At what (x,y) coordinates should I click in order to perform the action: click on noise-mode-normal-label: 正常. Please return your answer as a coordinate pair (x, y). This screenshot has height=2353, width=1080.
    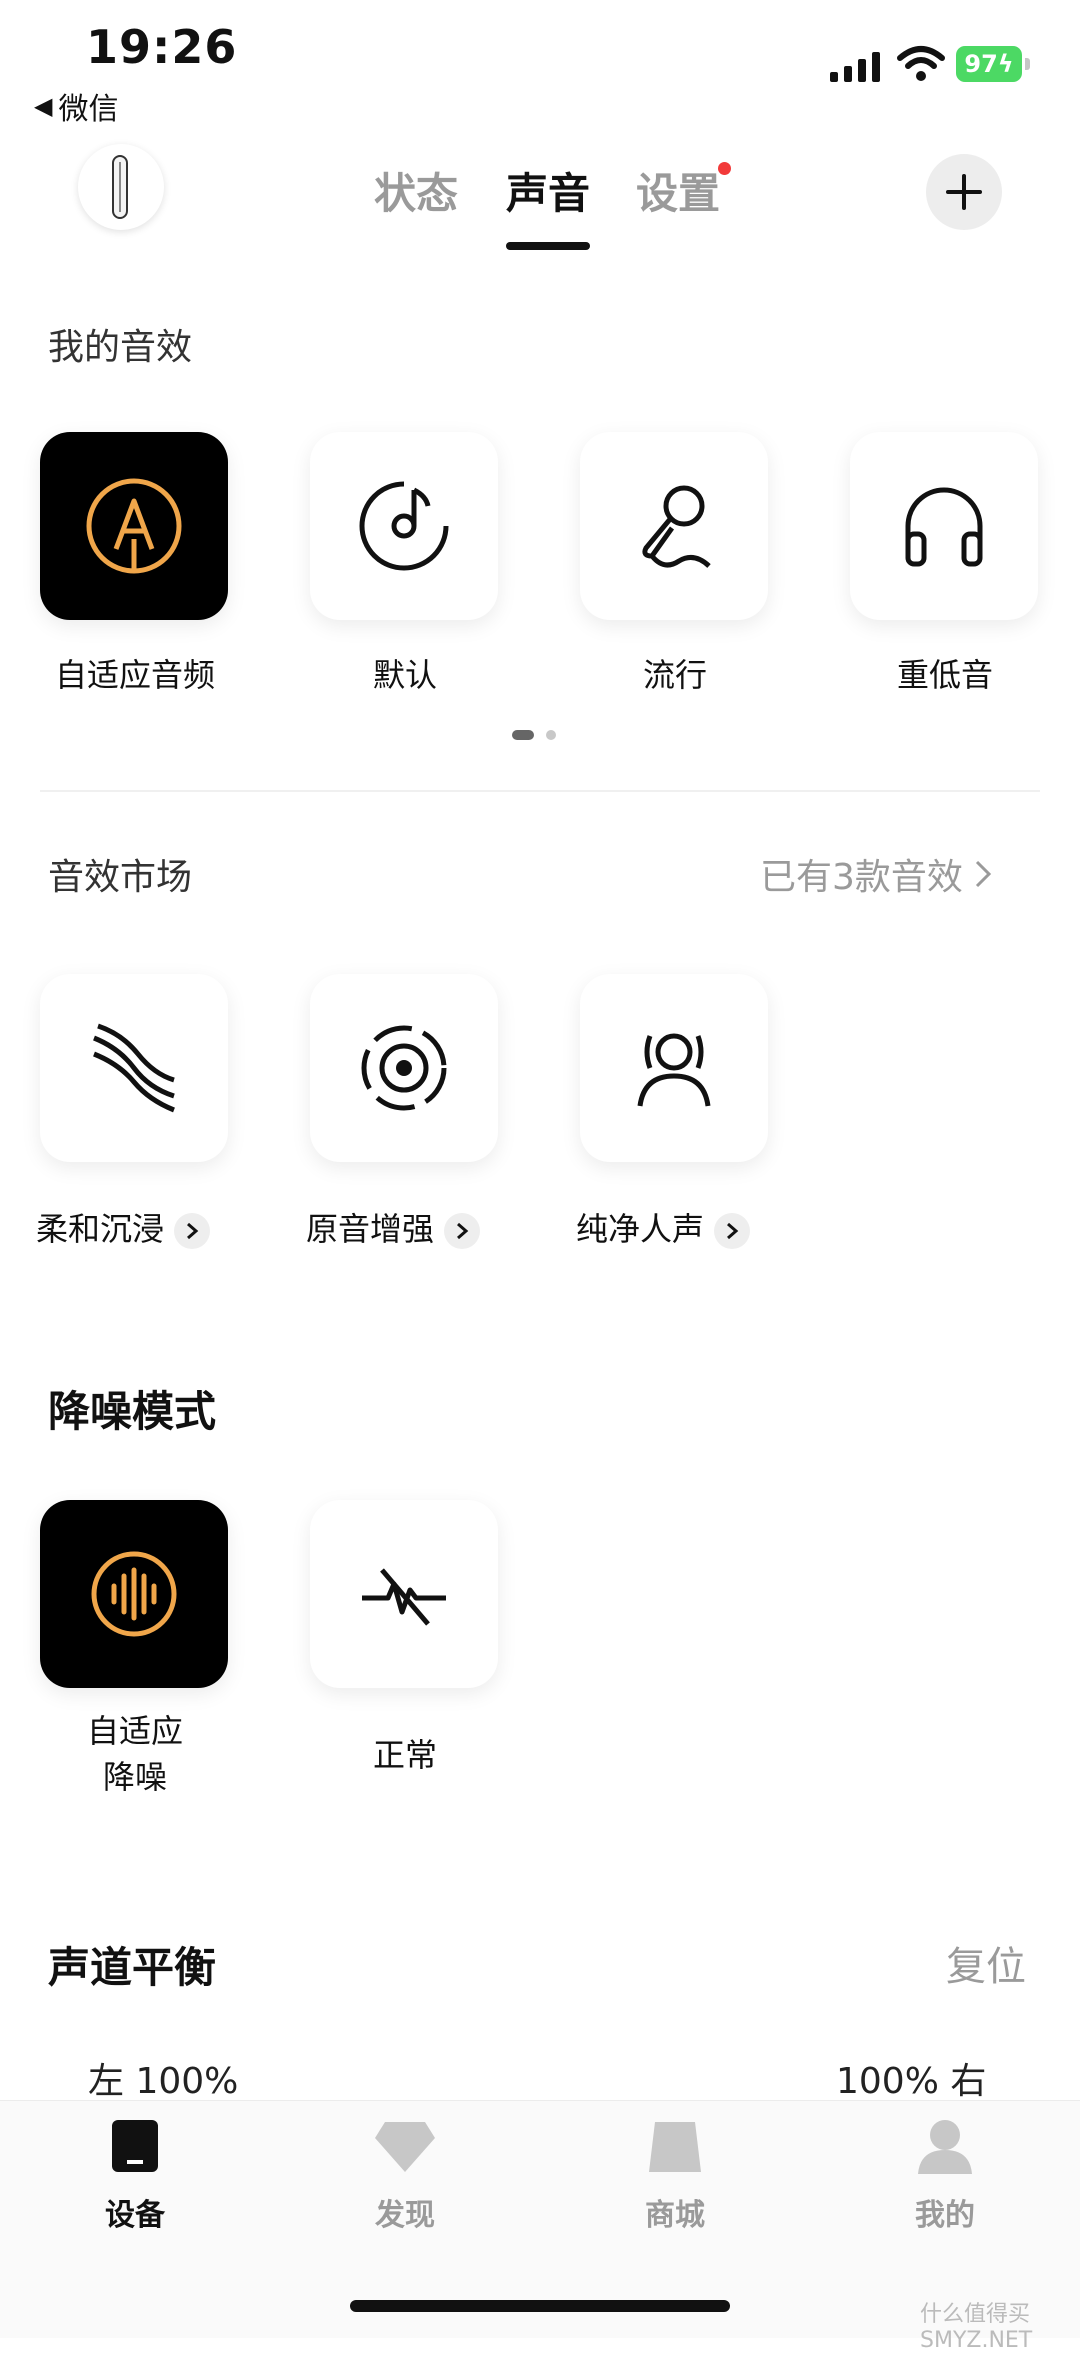
    Looking at the image, I should click on (404, 1755).